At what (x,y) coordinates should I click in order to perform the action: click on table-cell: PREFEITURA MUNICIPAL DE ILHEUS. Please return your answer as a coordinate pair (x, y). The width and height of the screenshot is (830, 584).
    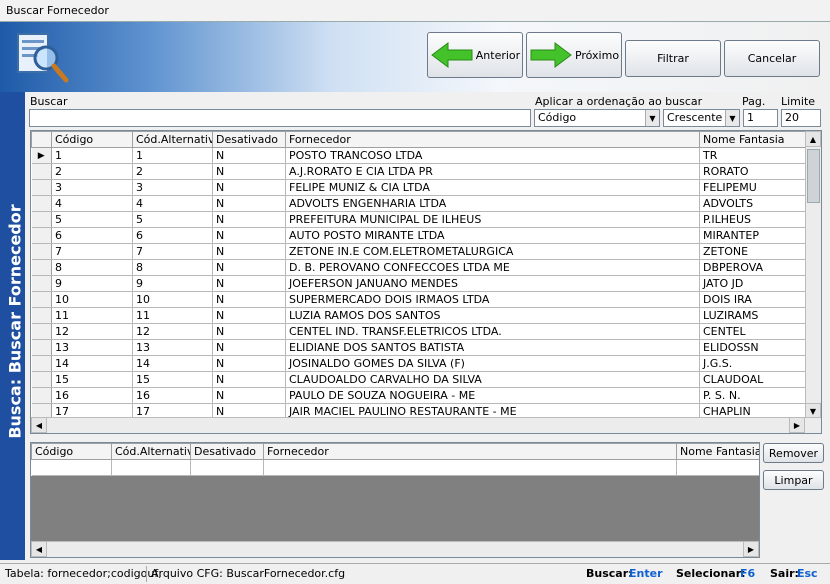
    Looking at the image, I should click on (492, 219).